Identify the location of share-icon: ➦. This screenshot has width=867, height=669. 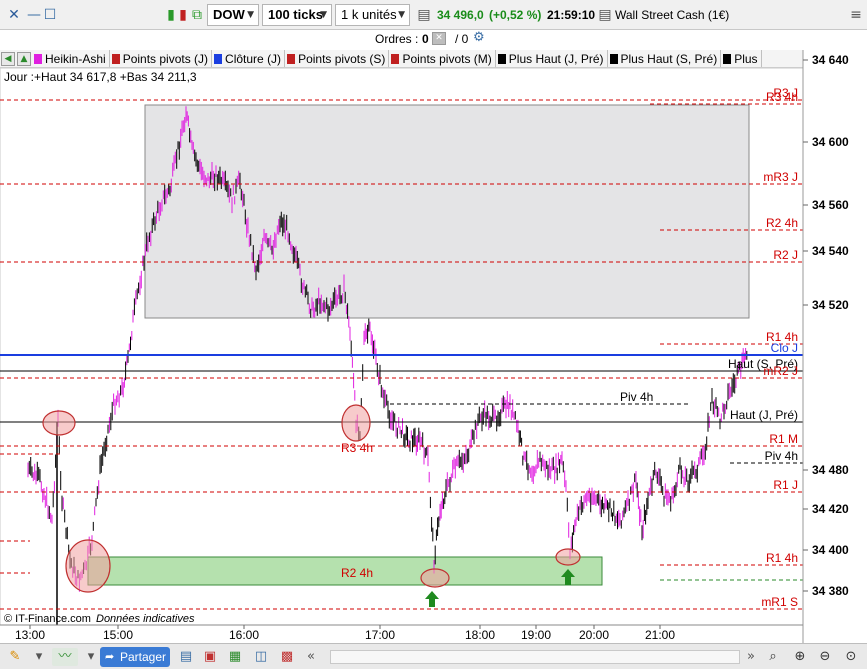
(110, 656).